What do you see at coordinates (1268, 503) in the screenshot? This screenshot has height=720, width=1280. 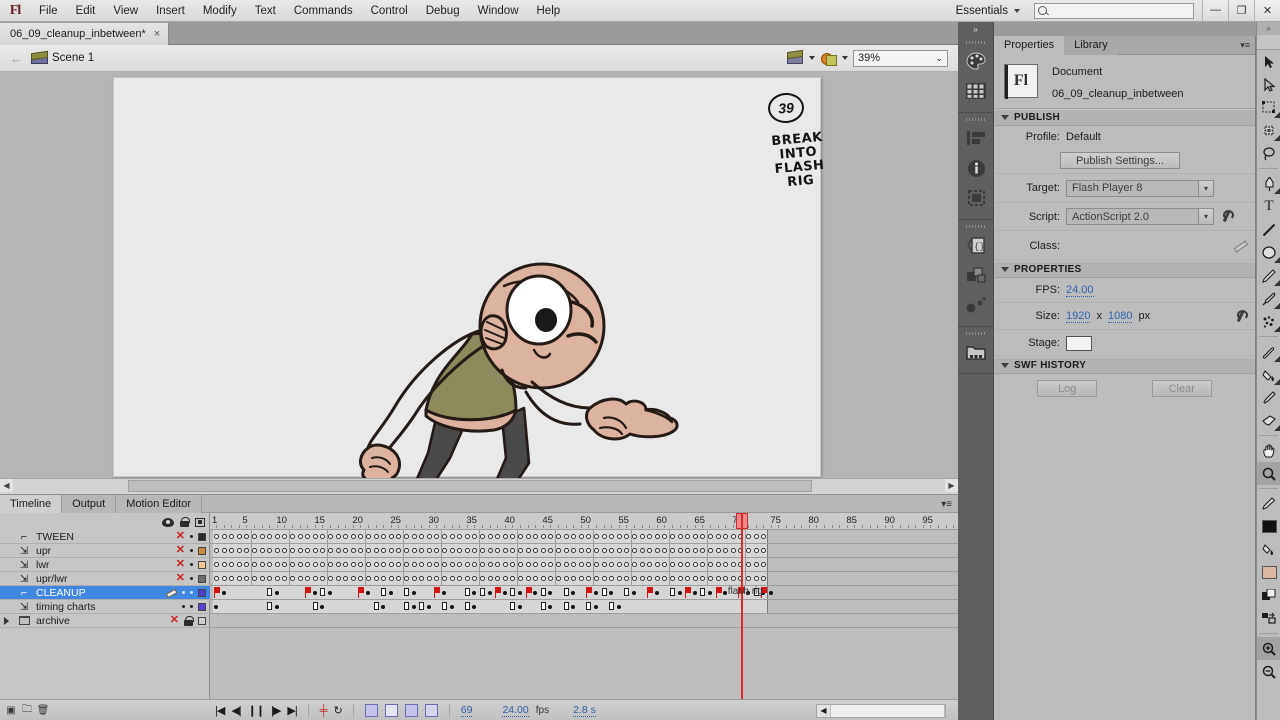 I see `stroke-color-icon` at bounding box center [1268, 503].